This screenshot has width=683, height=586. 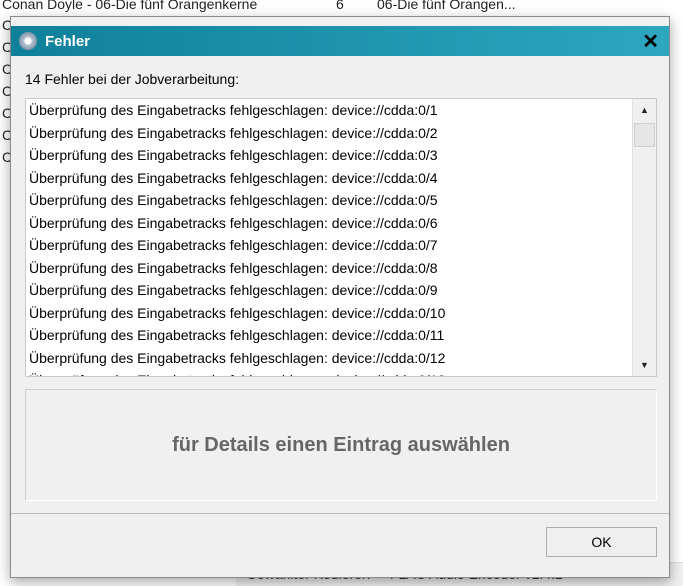 I want to click on scroll-up-button: ▲, so click(x=644, y=110).